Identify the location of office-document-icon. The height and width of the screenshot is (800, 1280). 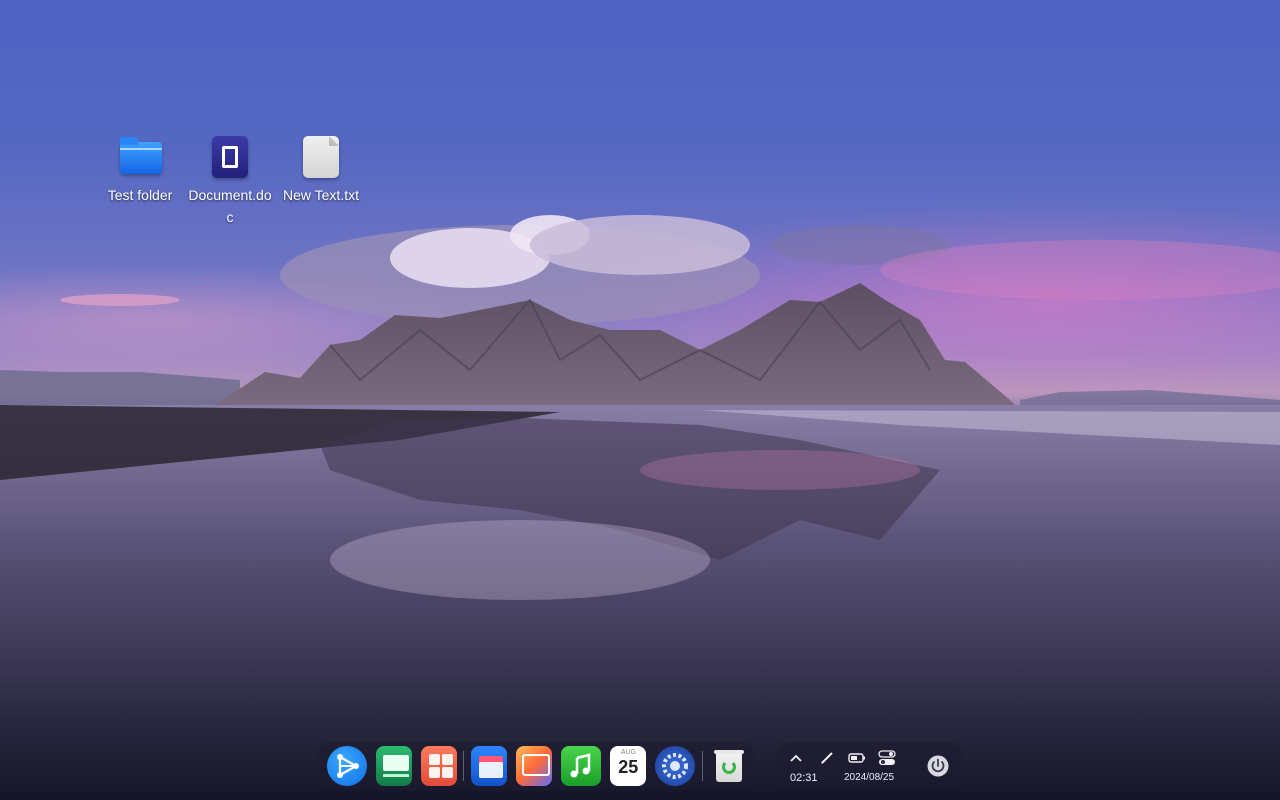
(230, 158).